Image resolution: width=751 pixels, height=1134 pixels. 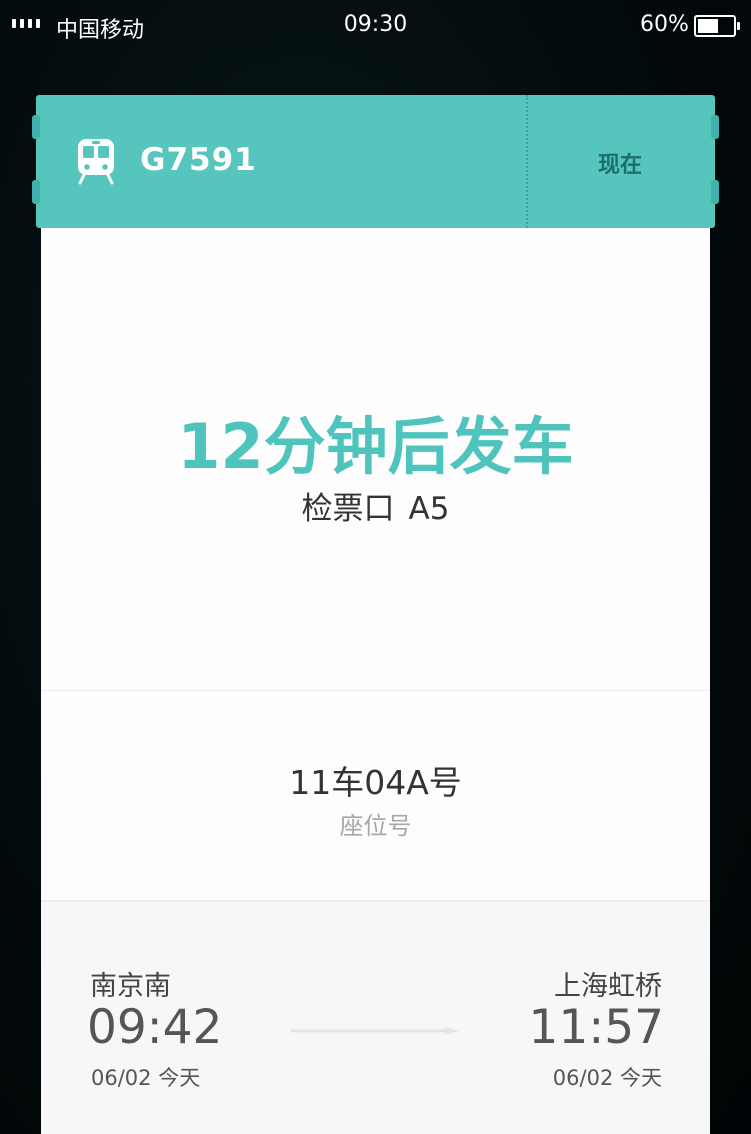 I want to click on status-bar: 中国移动 09:30 60%, so click(x=375, y=26).